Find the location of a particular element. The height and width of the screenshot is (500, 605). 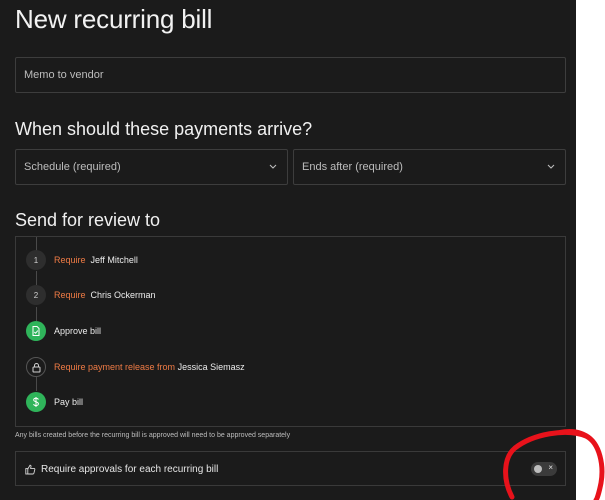

pay-bill-label: Pay bill is located at coordinates (69, 402).